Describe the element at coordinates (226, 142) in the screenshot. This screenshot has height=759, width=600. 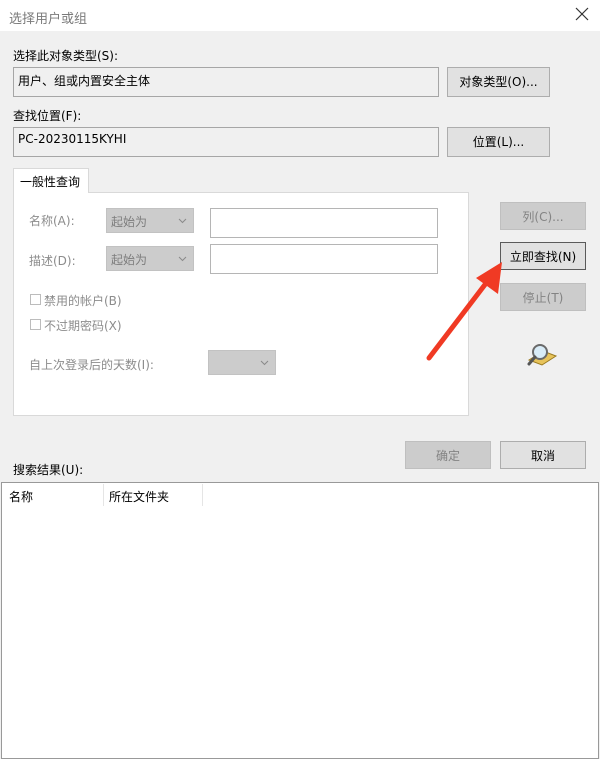
I see `location-field: PC-20230115KYHI` at that location.